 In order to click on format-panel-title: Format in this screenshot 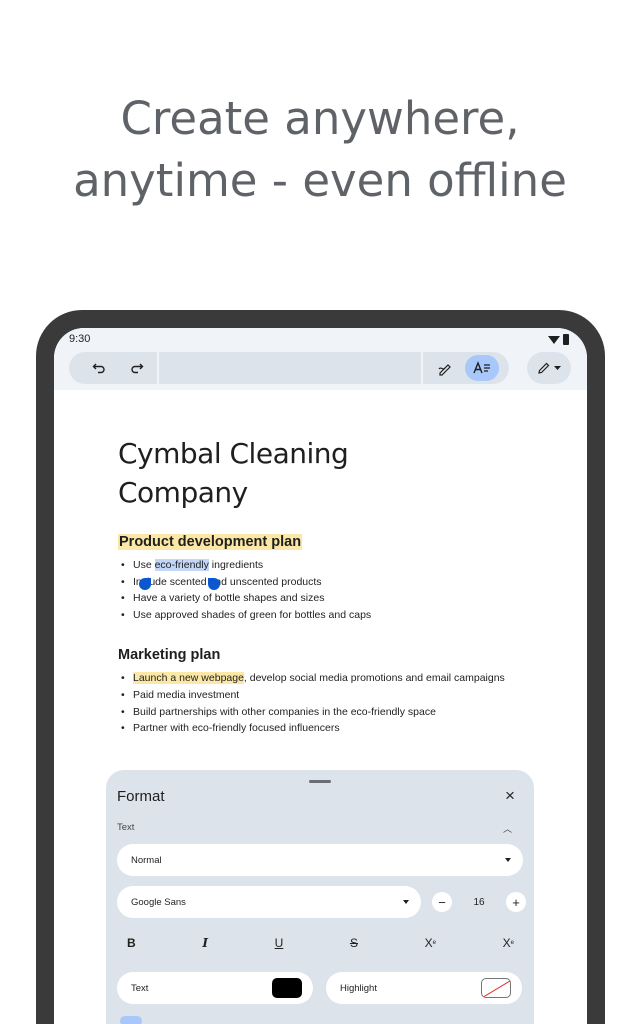, I will do `click(141, 796)`.